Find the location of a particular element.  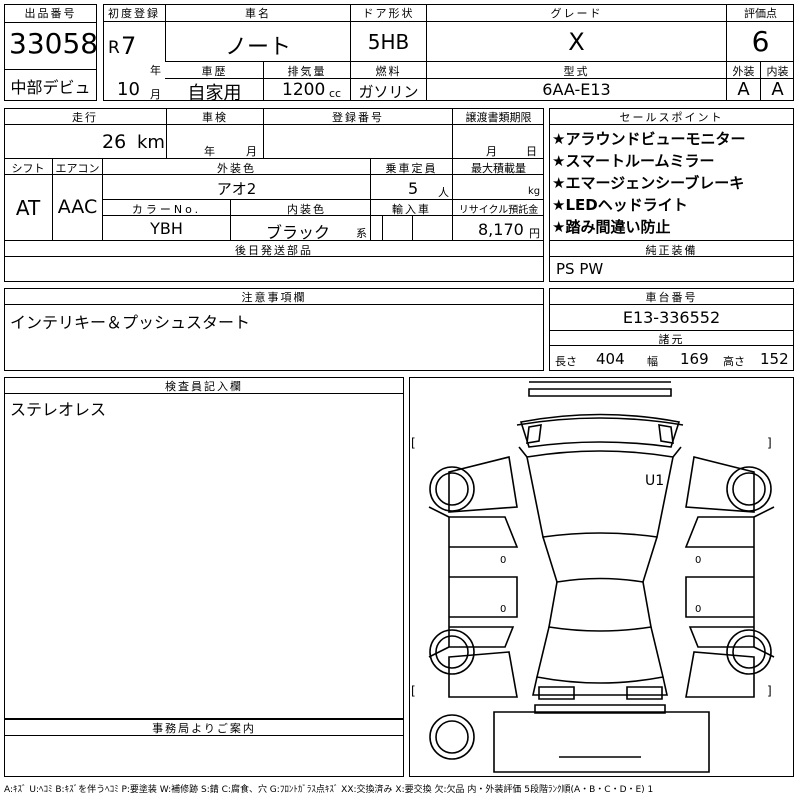

diagram-bracket-bl: [ is located at coordinates (413, 691).